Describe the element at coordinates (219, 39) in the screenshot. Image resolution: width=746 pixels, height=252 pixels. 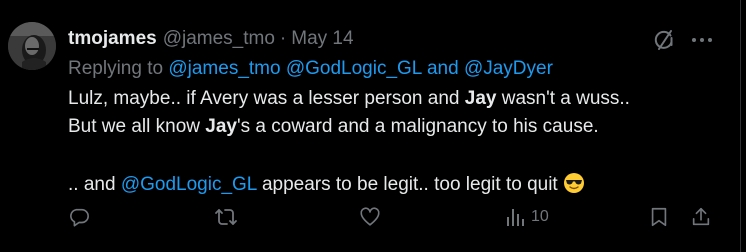
I see `author-handle: @james_tmo` at that location.